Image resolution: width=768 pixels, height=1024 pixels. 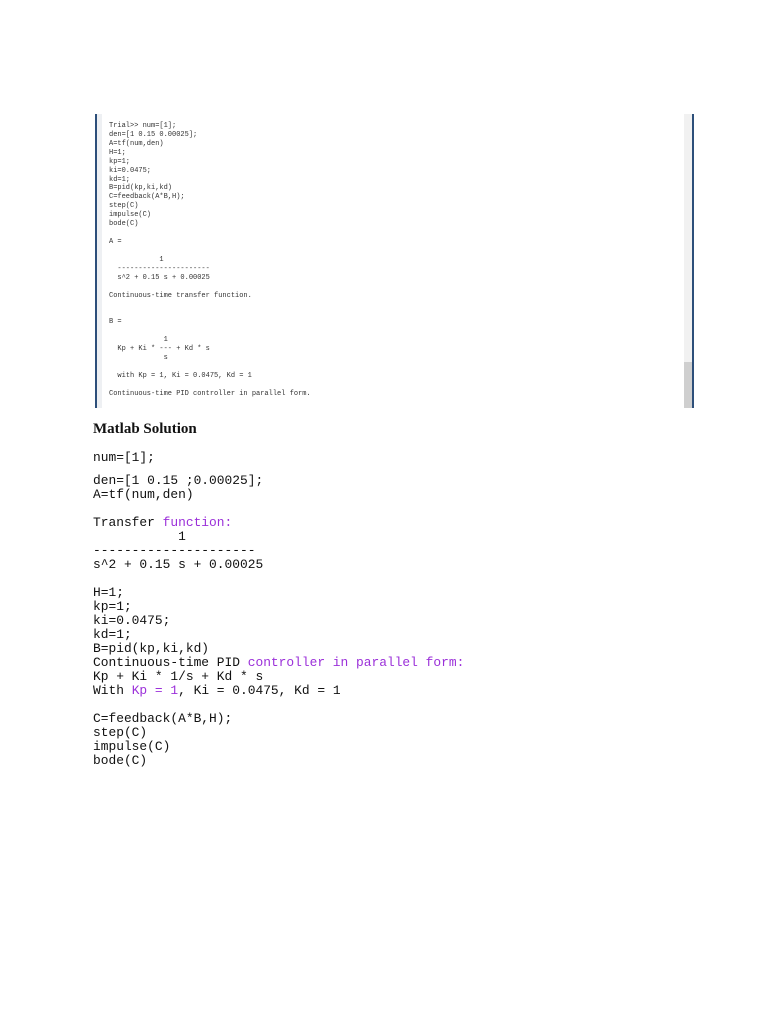 I want to click on console-line: Kp + Ki * --- + Kd * s, so click(x=159, y=349).